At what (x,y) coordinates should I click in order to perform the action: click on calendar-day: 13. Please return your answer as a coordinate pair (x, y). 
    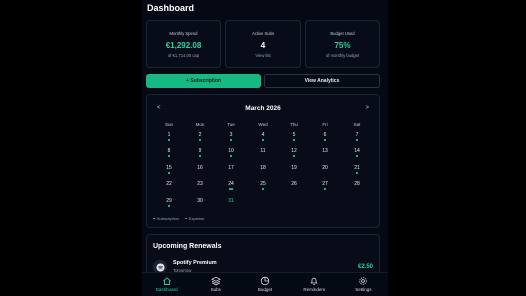
    Looking at the image, I should click on (325, 153).